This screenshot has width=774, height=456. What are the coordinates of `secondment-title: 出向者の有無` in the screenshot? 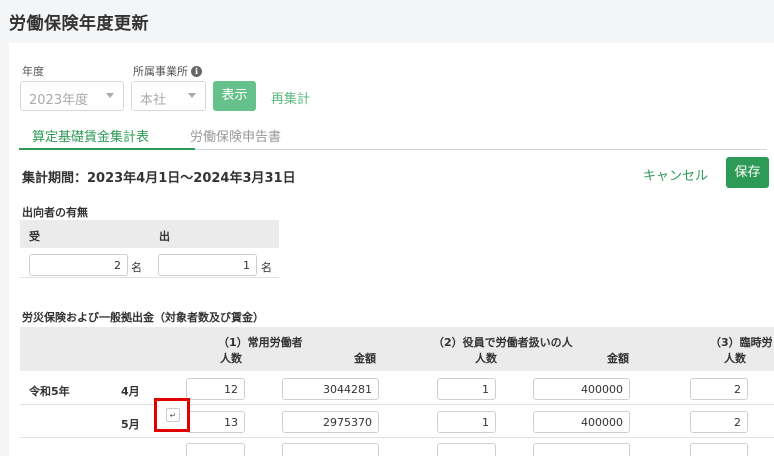 It's located at (55, 212).